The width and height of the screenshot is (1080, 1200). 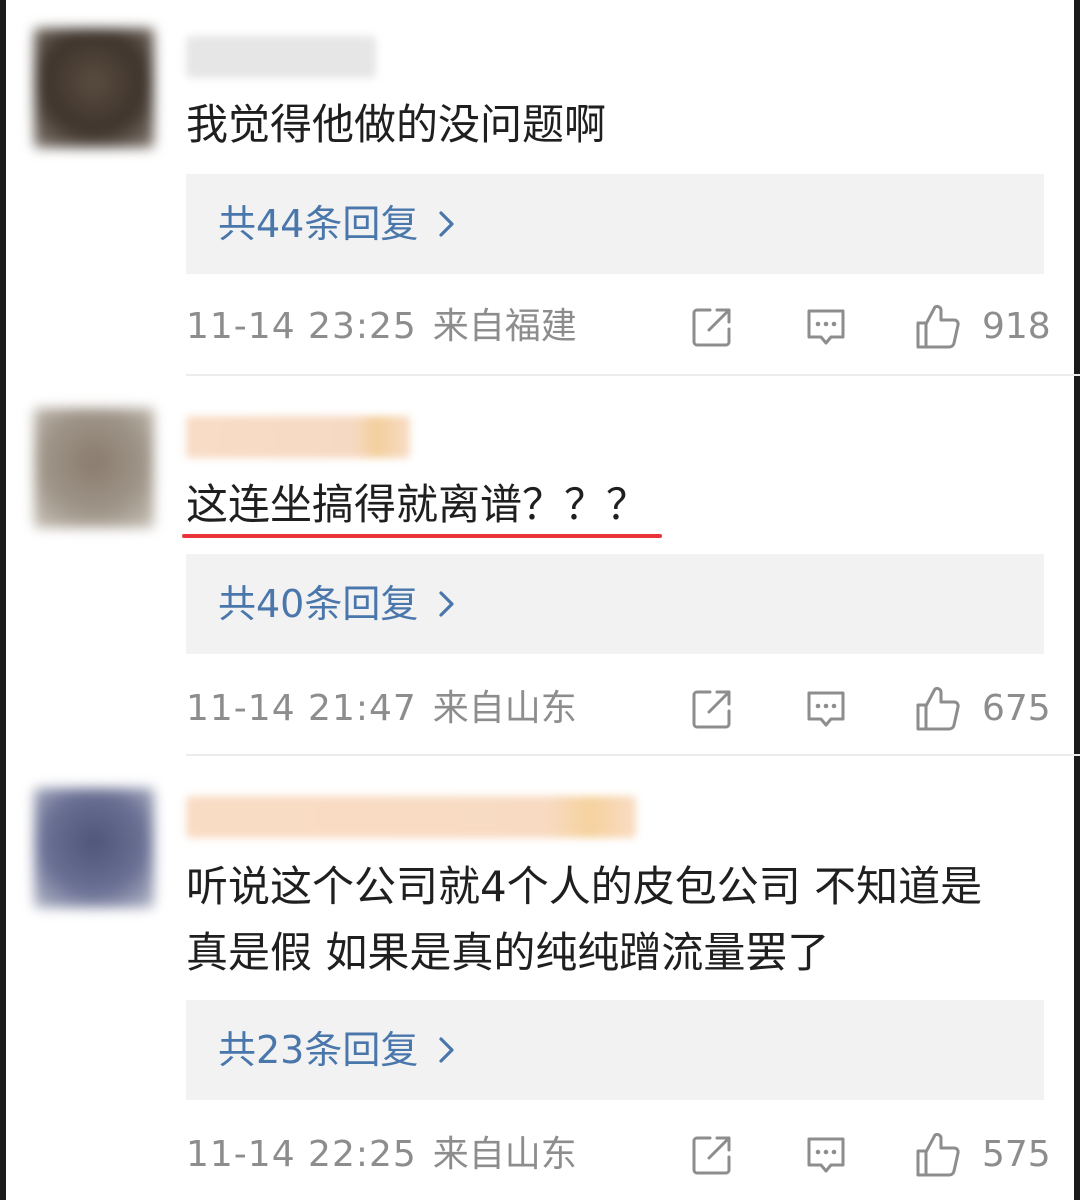 I want to click on like-count: 575, so click(x=1016, y=1154).